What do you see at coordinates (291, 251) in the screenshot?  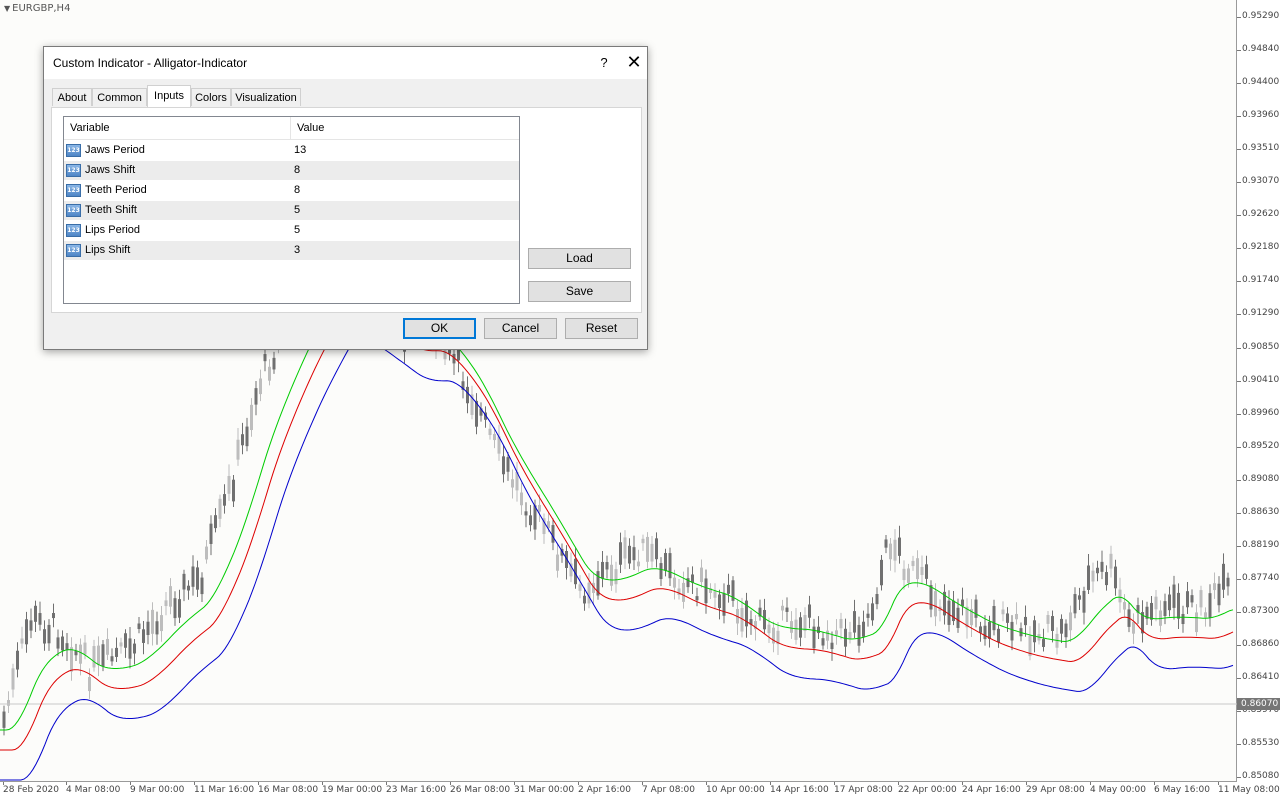 I see `table-row: 123 Lips Shift 3` at bounding box center [291, 251].